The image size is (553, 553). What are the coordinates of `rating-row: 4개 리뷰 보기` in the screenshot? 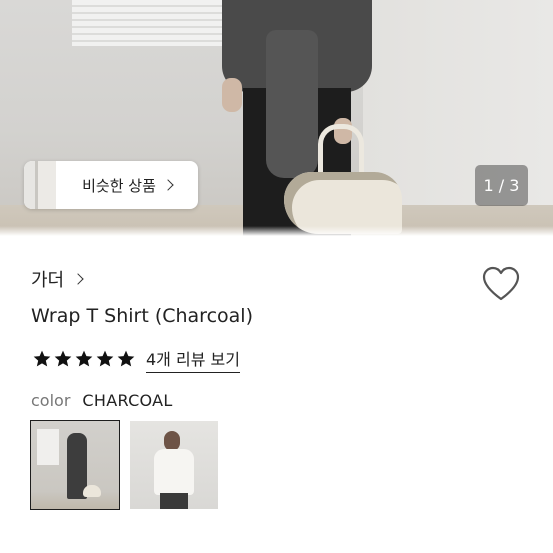 It's located at (136, 359).